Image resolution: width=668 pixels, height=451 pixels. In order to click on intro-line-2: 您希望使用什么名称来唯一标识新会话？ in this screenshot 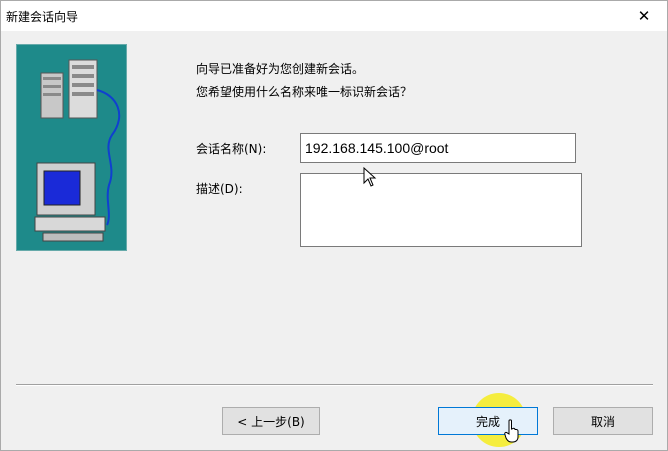, I will do `click(304, 92)`.